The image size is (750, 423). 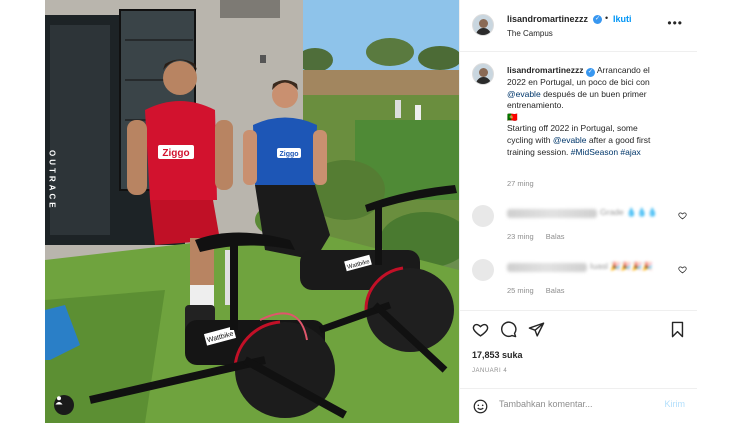 I want to click on follow-button: Ikuti, so click(x=622, y=19).